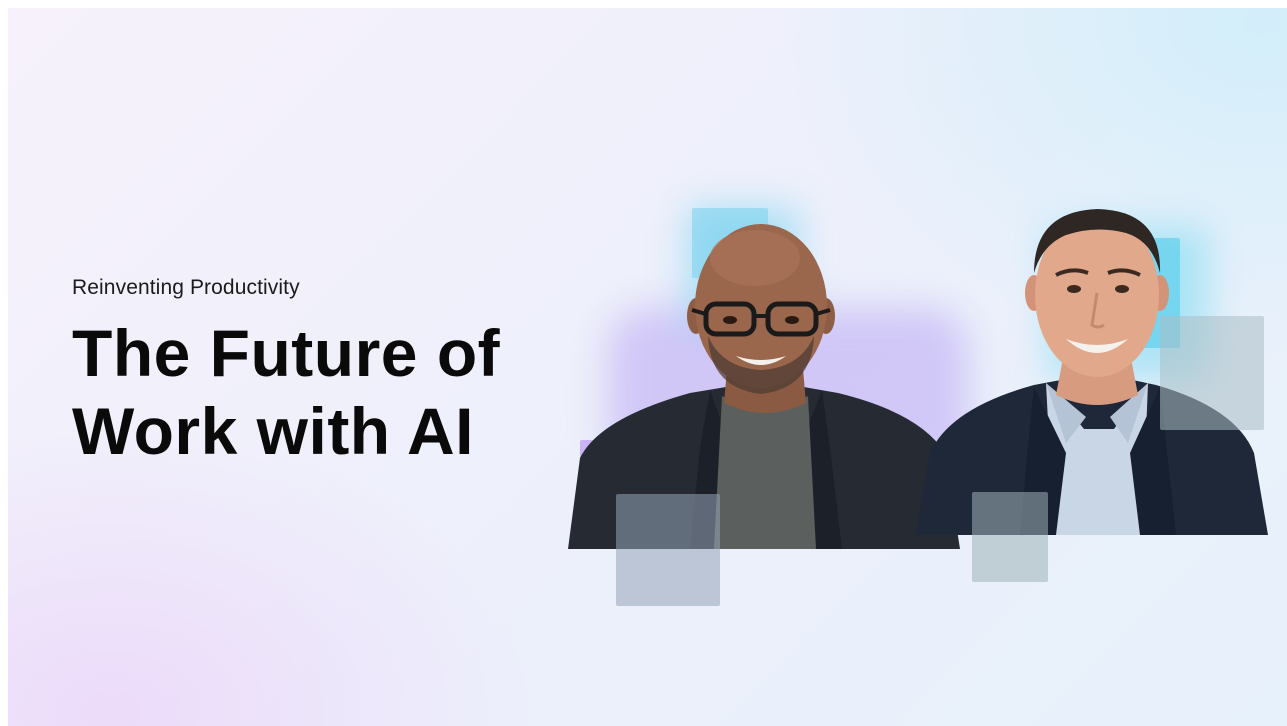 This screenshot has width=1287, height=726. What do you see at coordinates (1010, 537) in the screenshot?
I see `glass-square-bottom-mid` at bounding box center [1010, 537].